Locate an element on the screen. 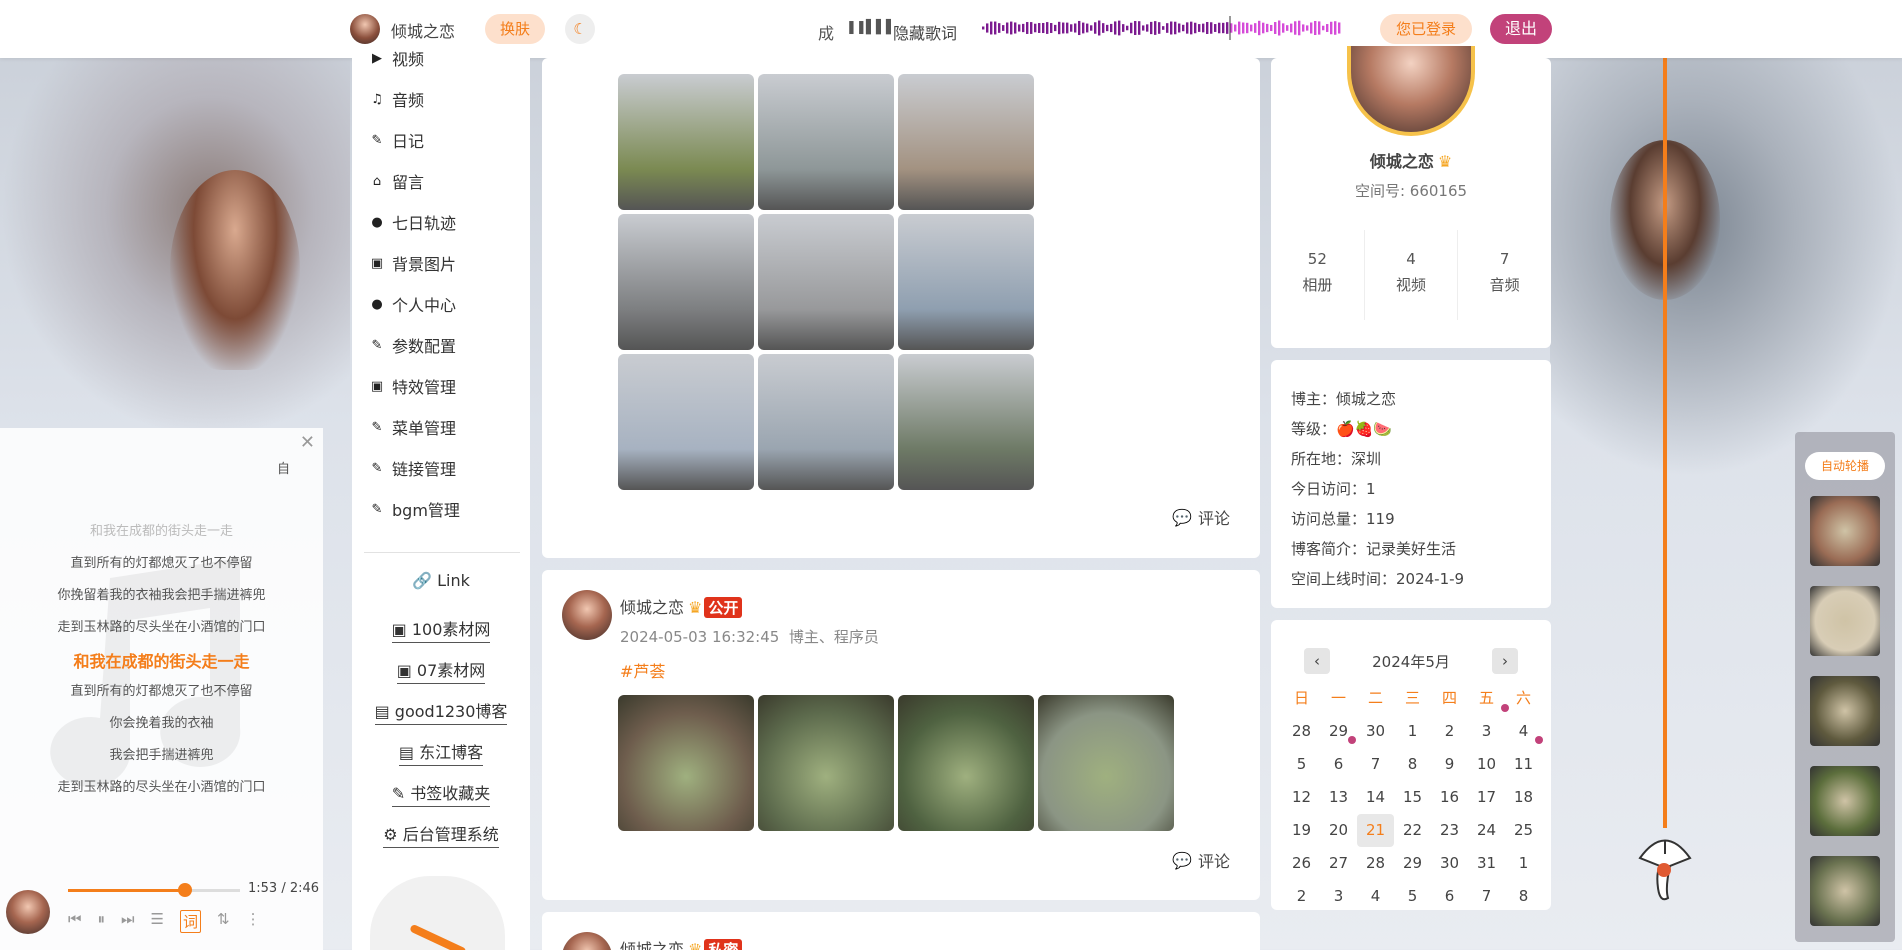  lyrics-toggle-icon: 词 is located at coordinates (191, 921).